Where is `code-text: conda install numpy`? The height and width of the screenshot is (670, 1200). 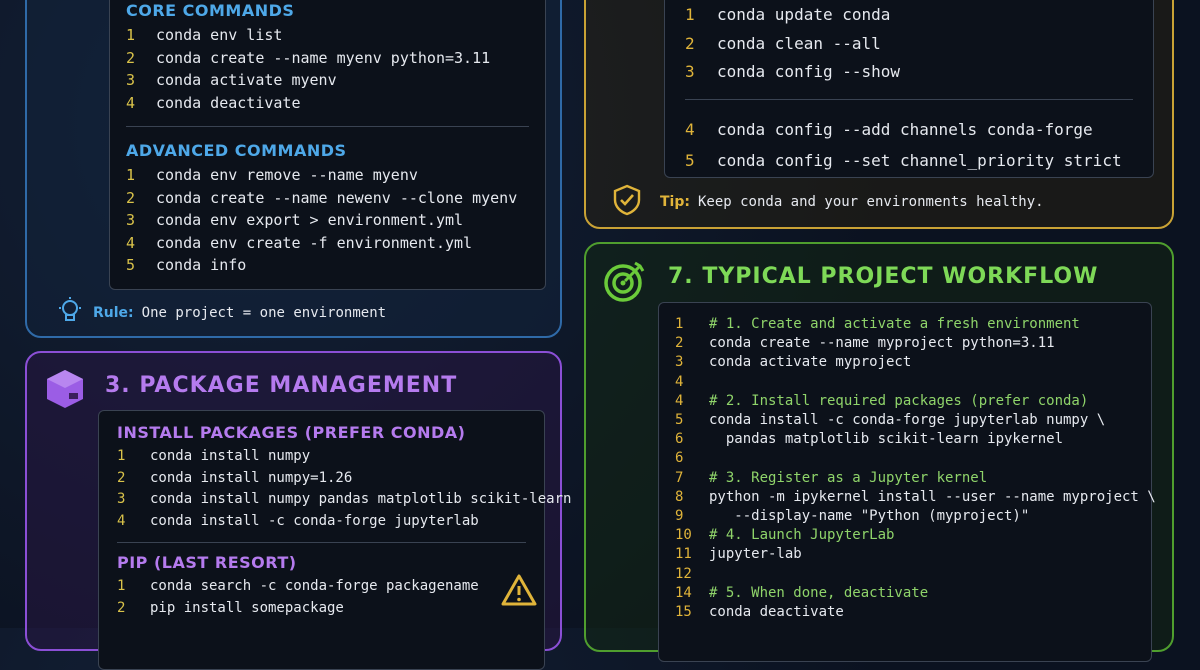
code-text: conda install numpy is located at coordinates (230, 456).